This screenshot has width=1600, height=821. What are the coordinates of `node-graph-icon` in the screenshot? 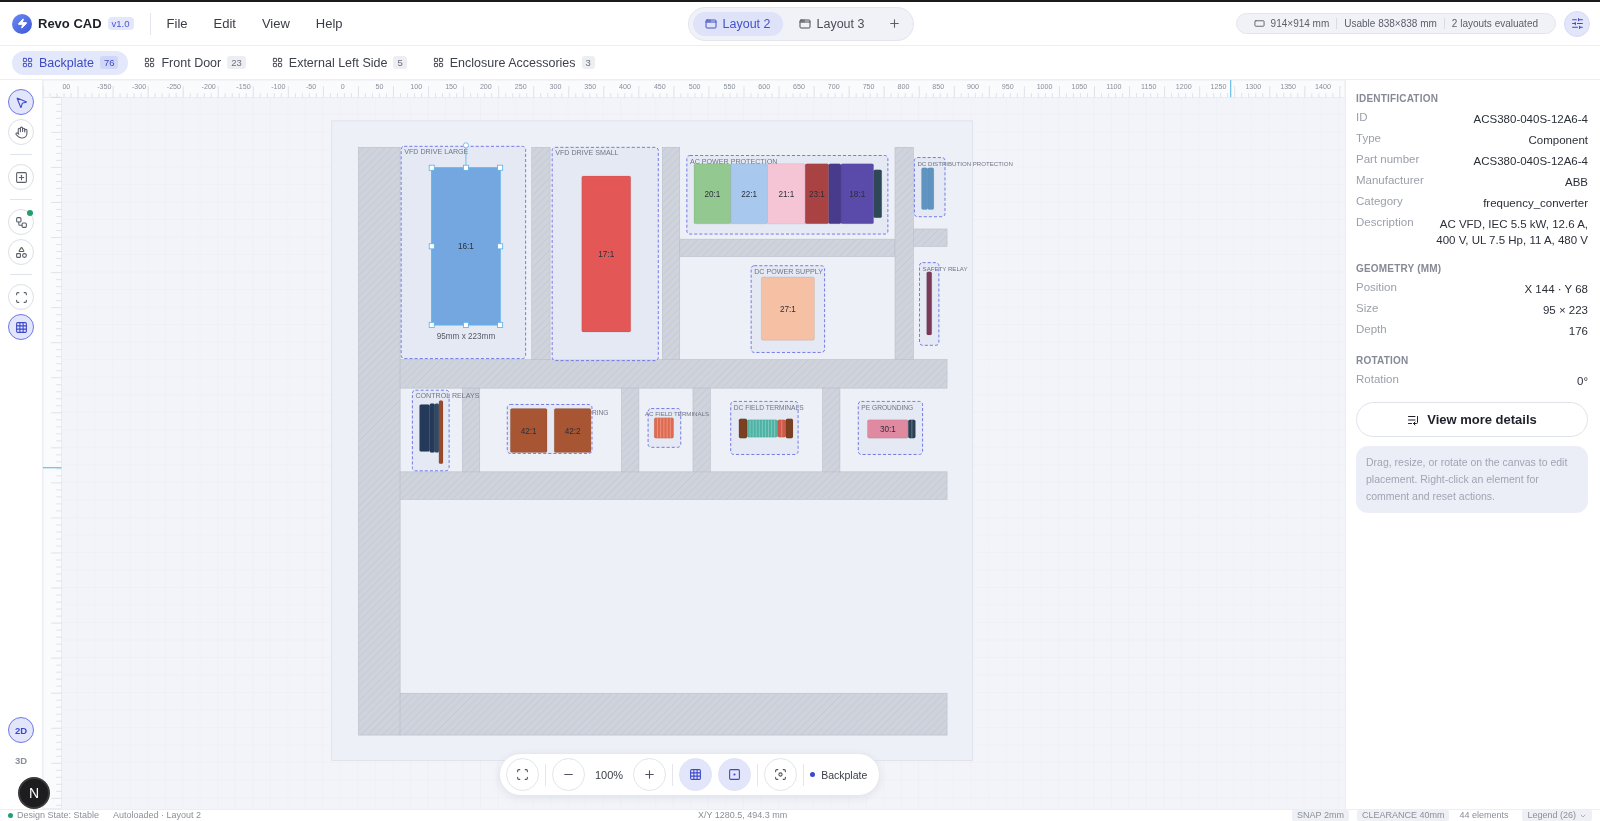 It's located at (21, 222).